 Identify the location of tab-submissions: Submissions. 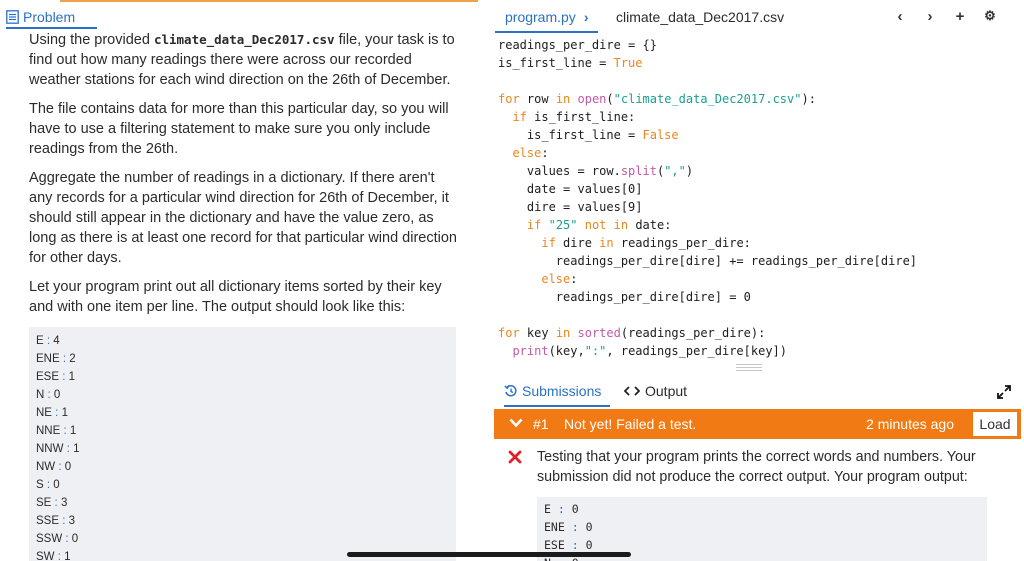
(557, 395).